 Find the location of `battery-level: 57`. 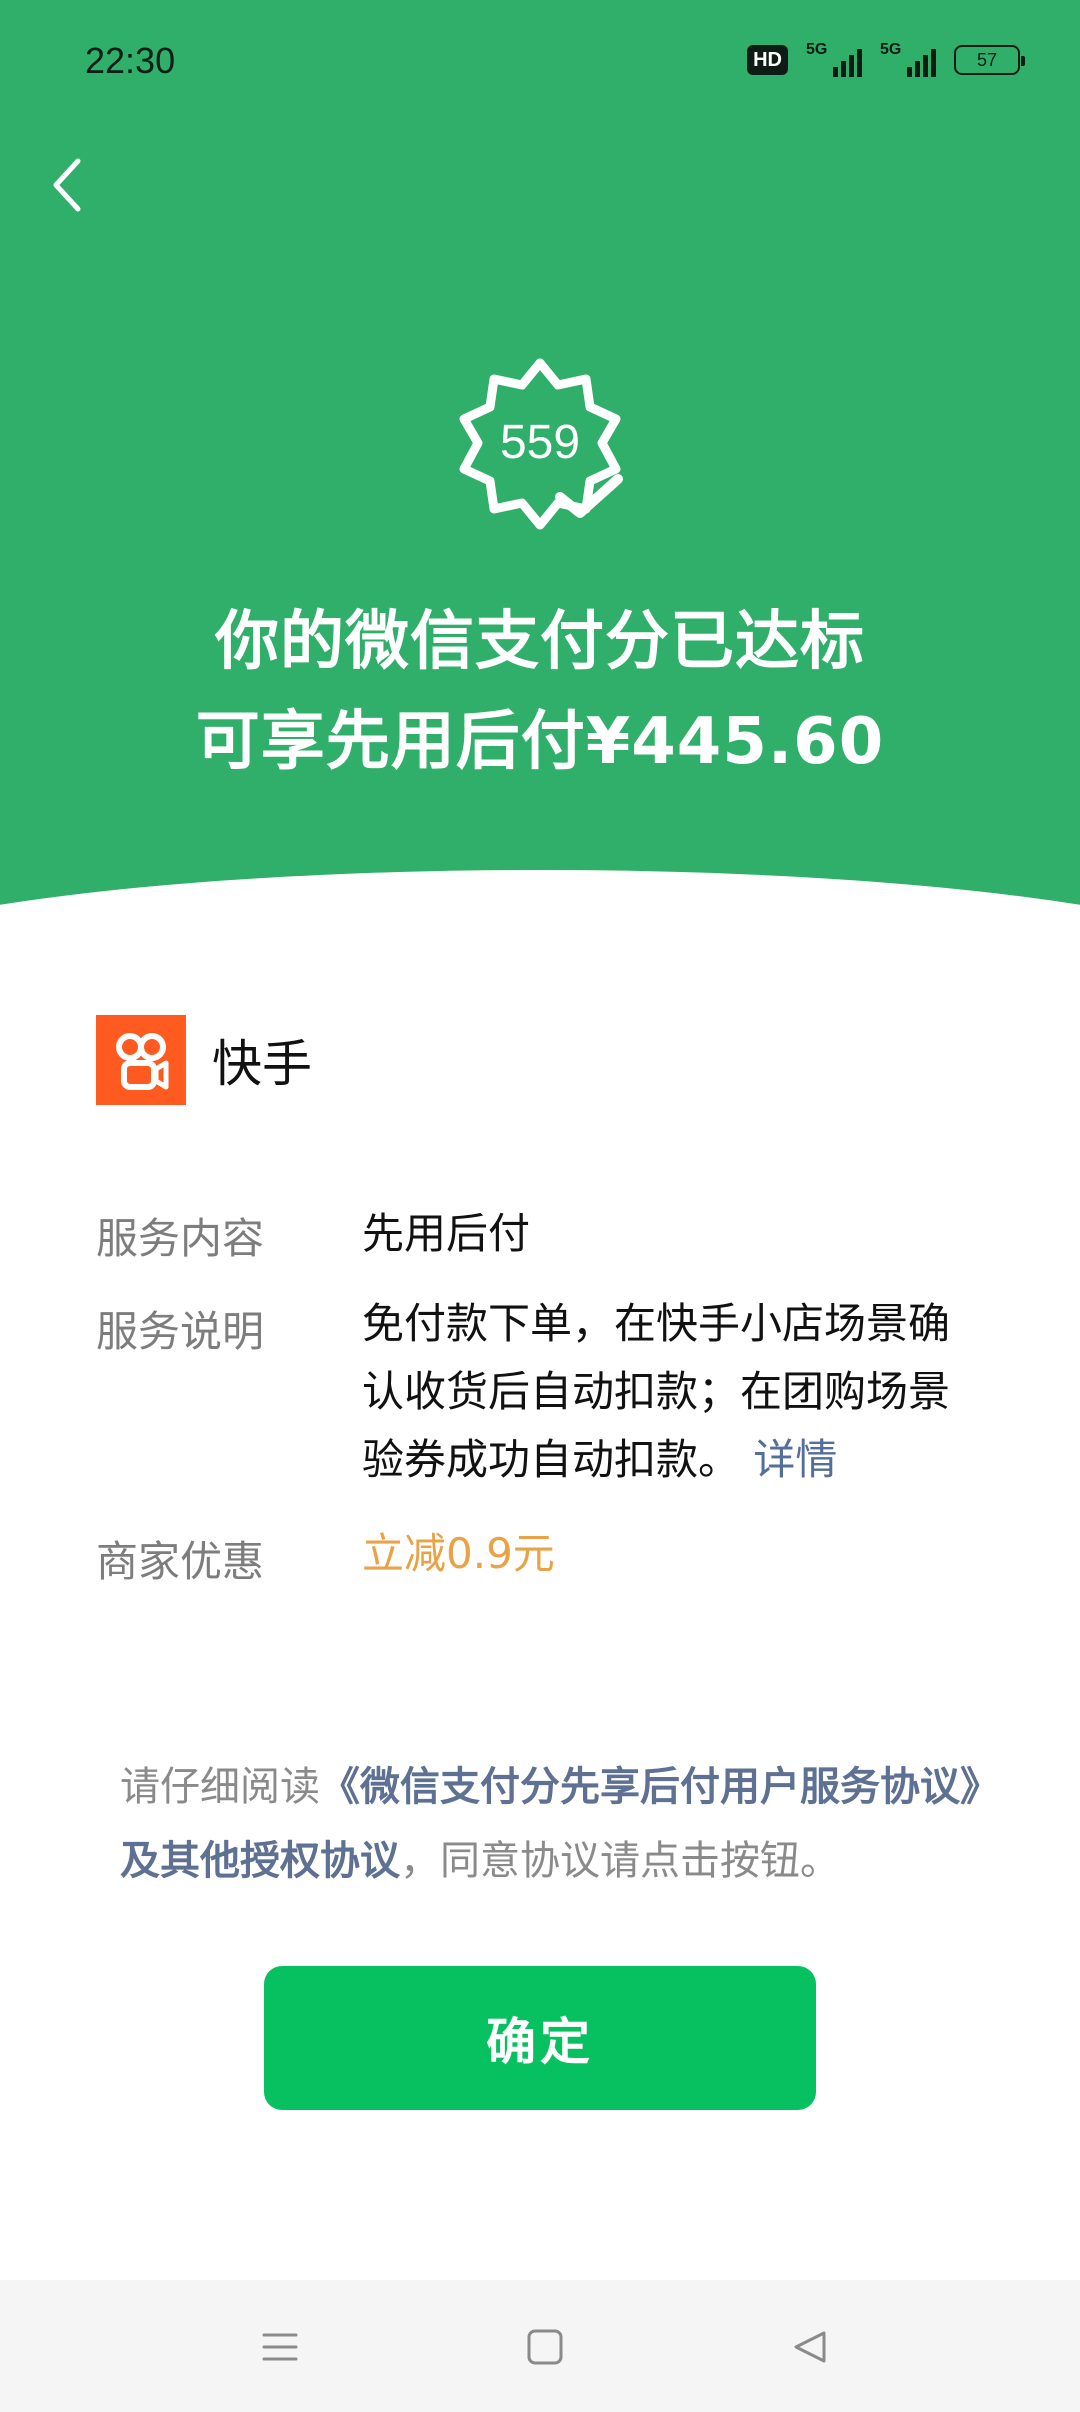

battery-level: 57 is located at coordinates (987, 59).